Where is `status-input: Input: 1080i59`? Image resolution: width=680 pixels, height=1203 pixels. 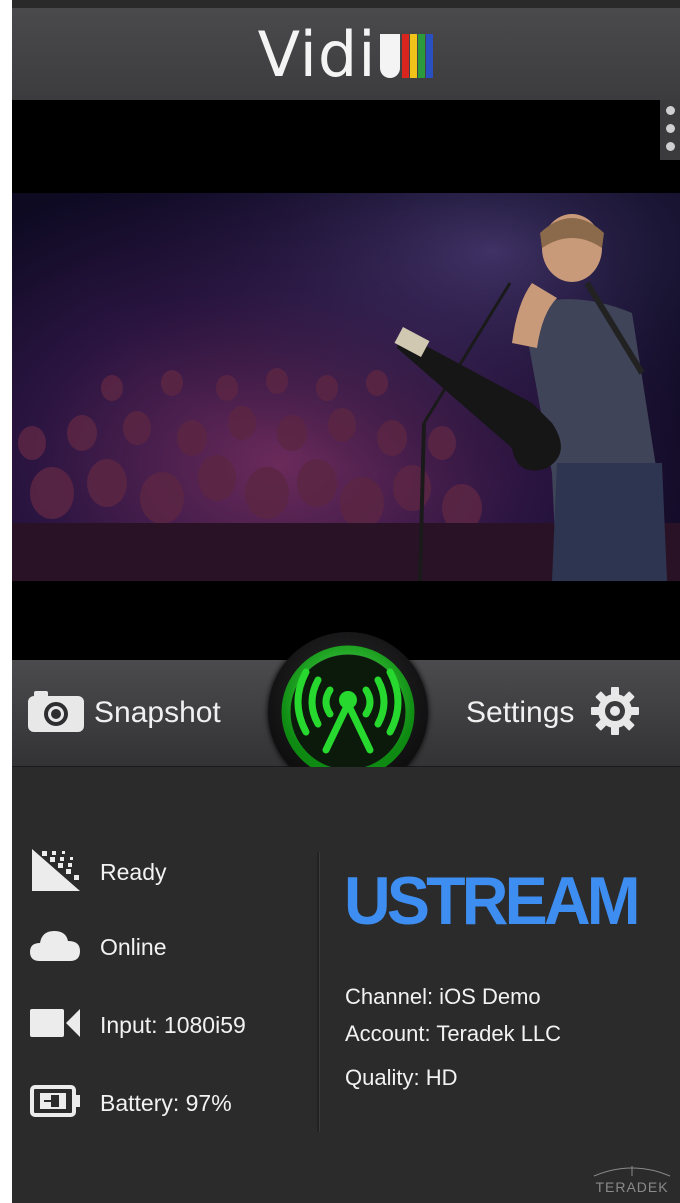 status-input: Input: 1080i59 is located at coordinates (138, 1025).